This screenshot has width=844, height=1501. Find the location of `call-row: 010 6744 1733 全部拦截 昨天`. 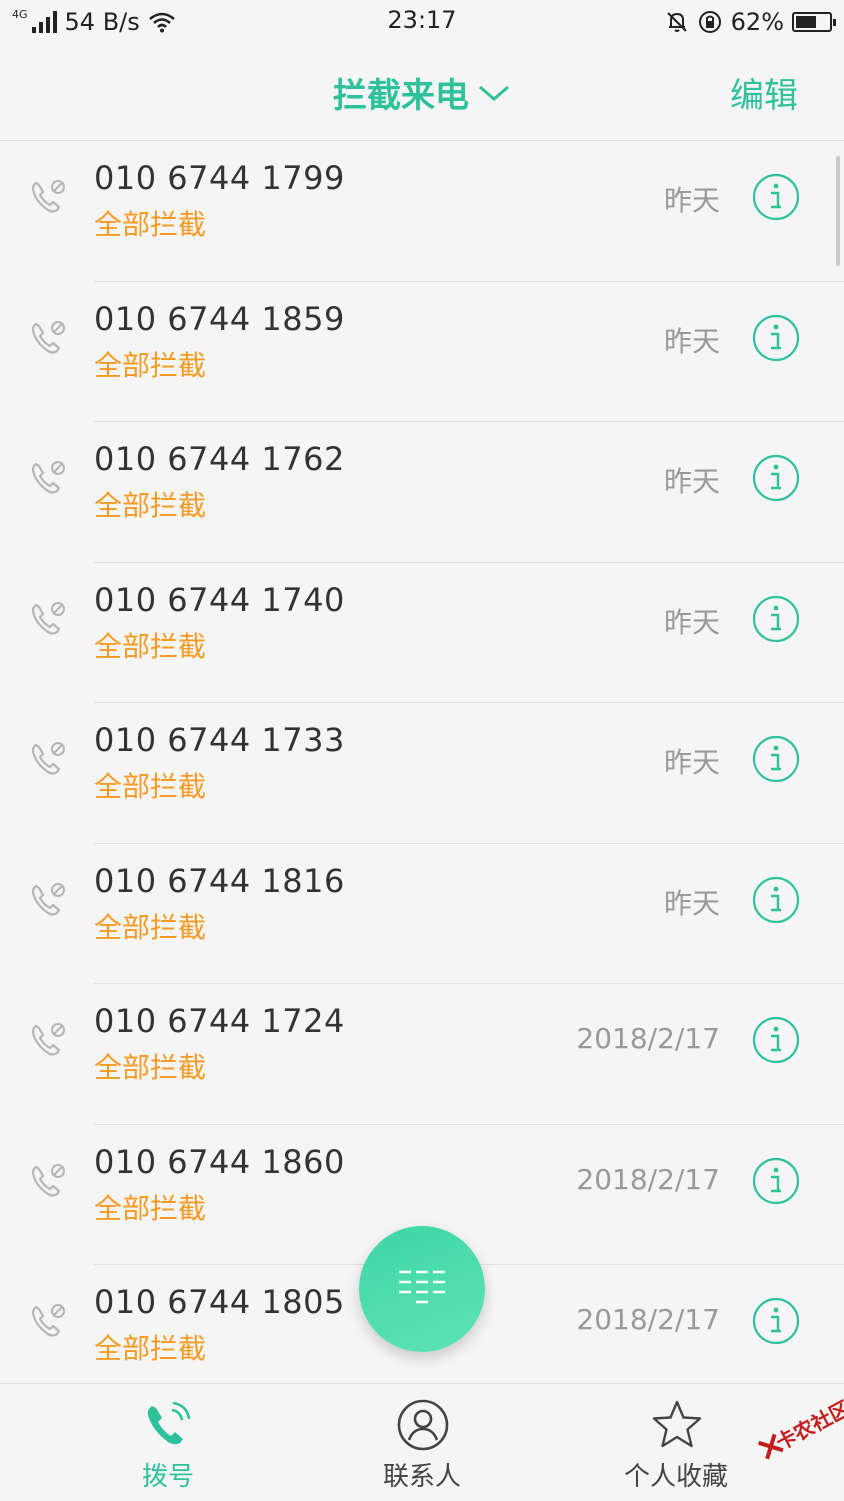

call-row: 010 6744 1733 全部拦截 昨天 is located at coordinates (422, 773).